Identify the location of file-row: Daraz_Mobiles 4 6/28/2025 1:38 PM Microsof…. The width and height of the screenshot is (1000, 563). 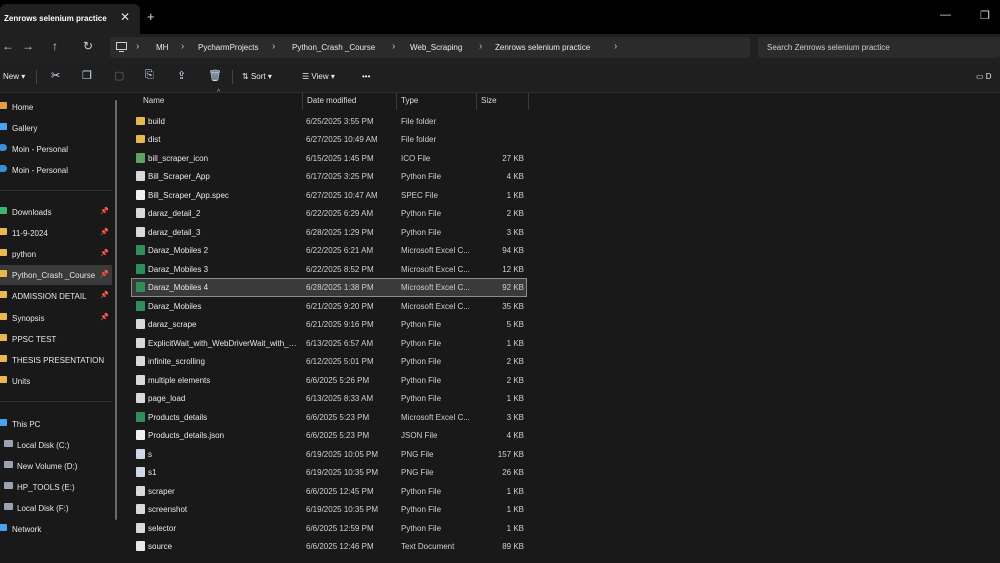
(329, 287).